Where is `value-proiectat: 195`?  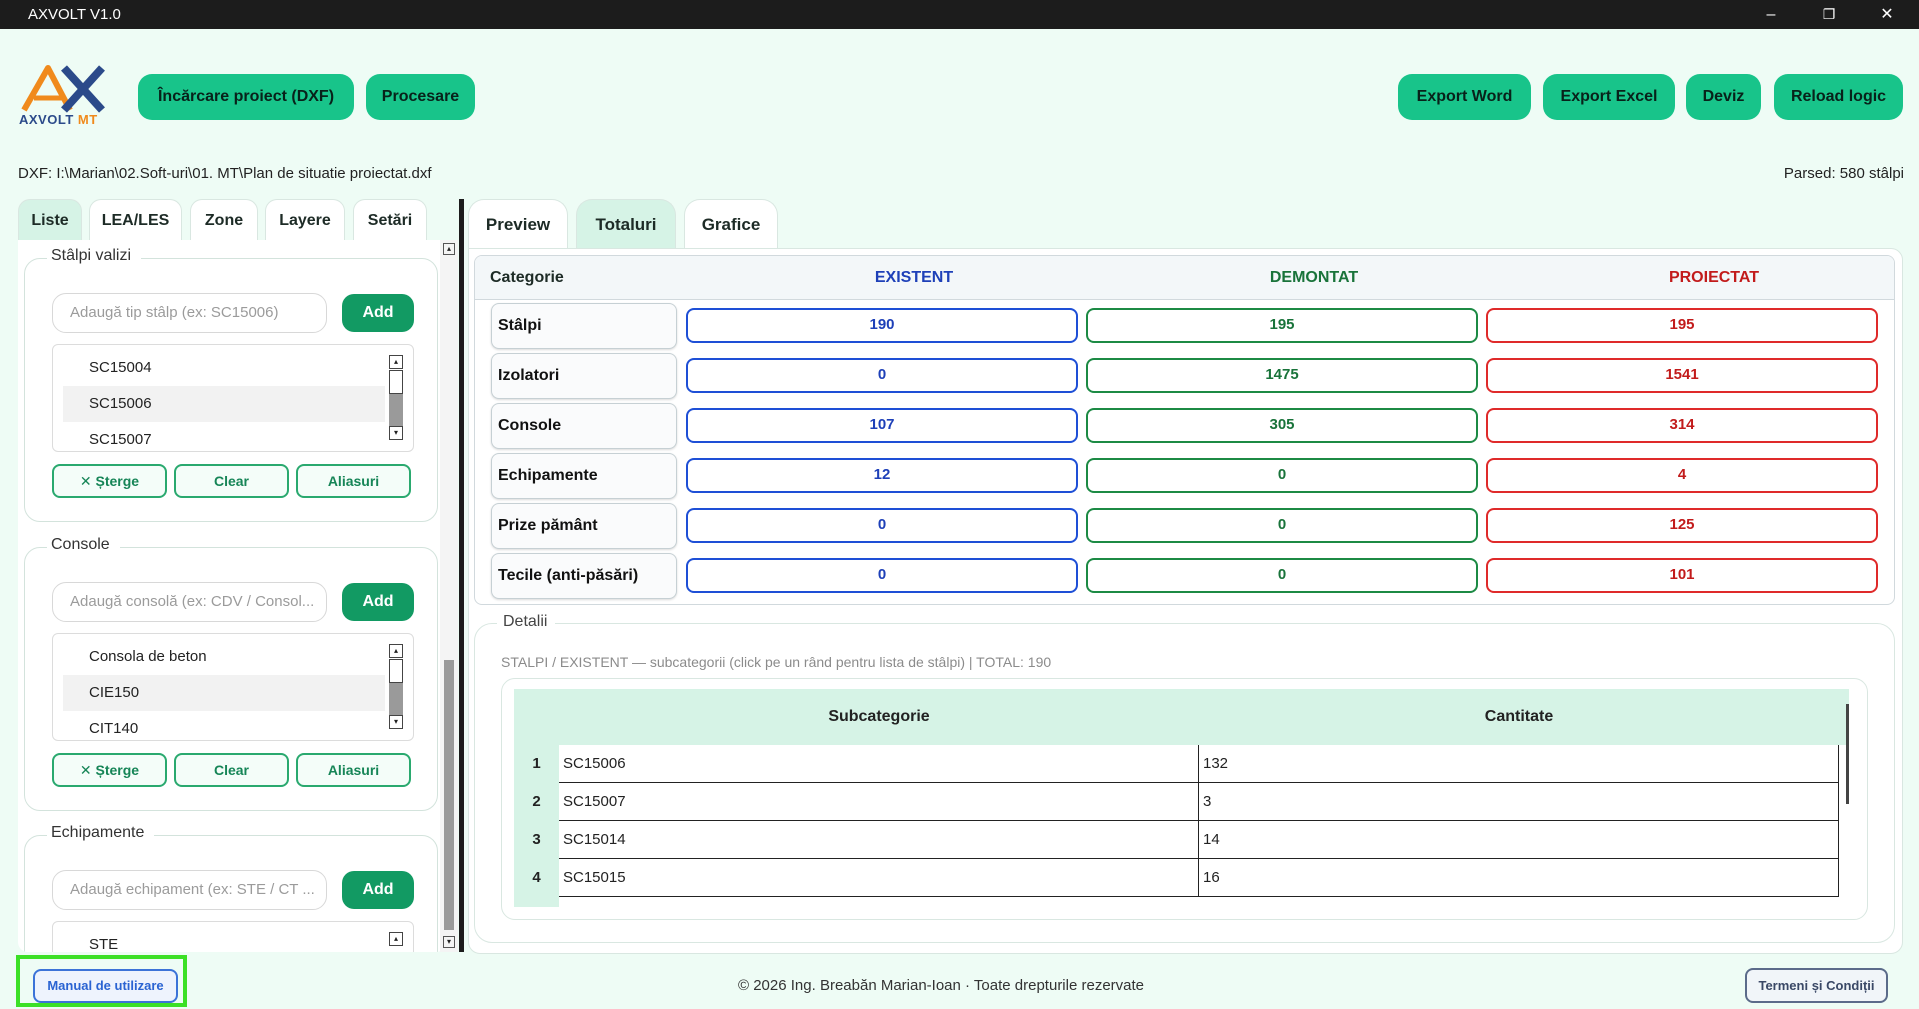
value-proiectat: 195 is located at coordinates (1682, 325).